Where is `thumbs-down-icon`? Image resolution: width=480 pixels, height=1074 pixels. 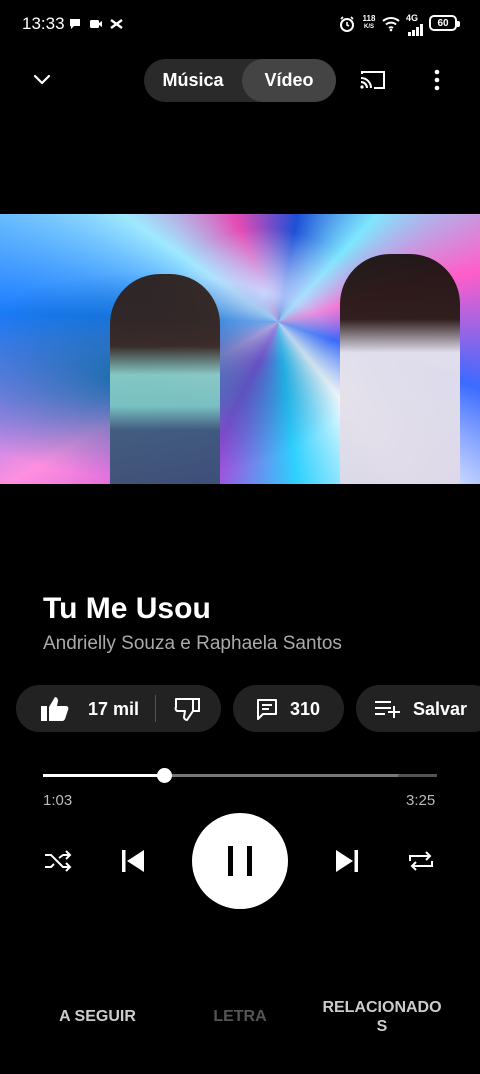
thumbs-down-icon is located at coordinates (187, 709).